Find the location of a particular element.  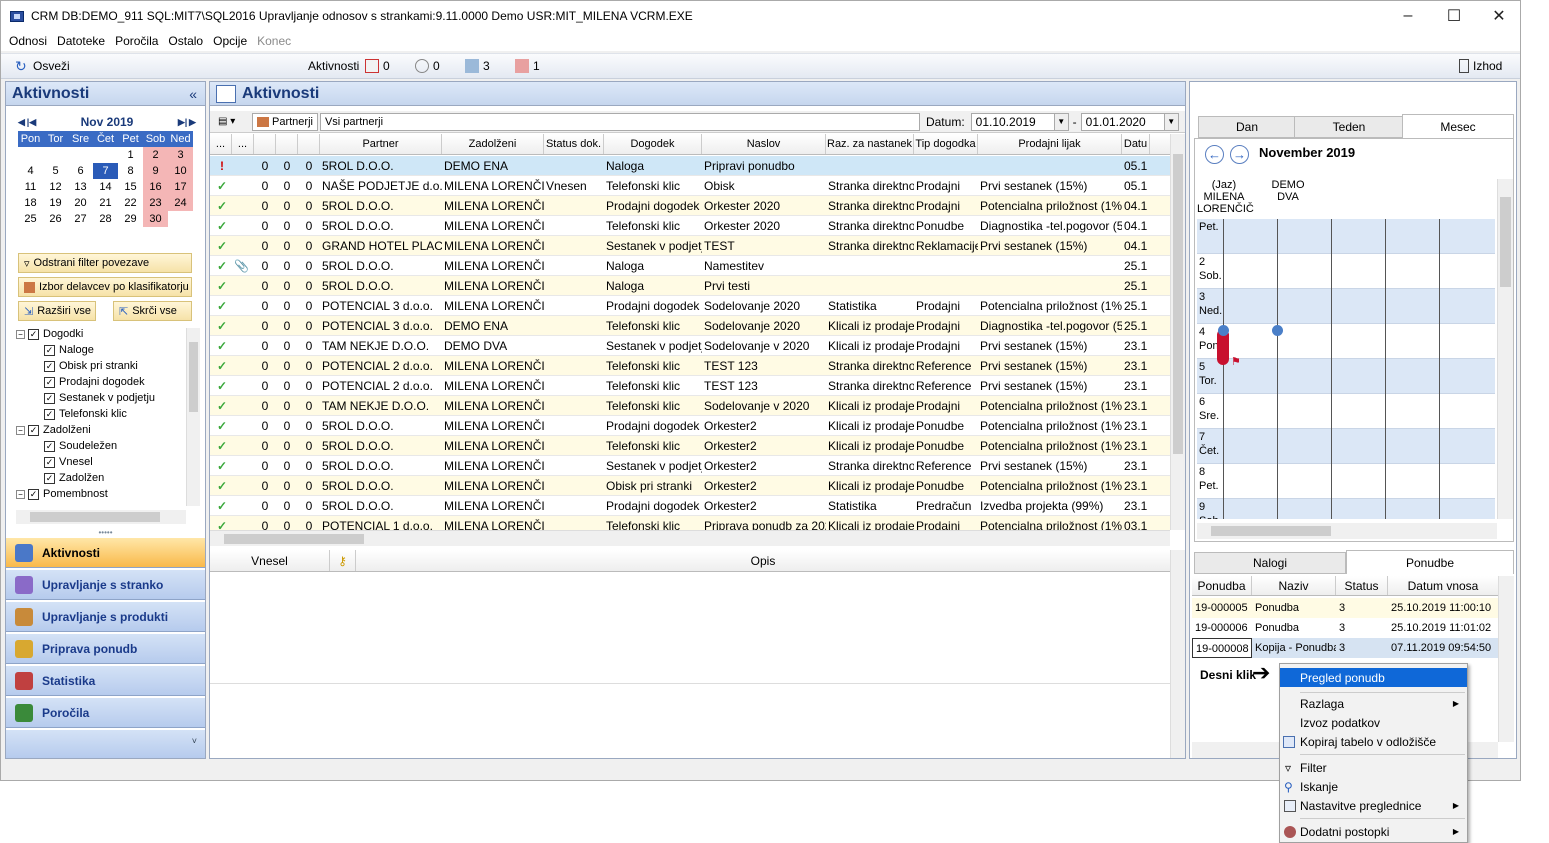

nav-statistika: Statistika is located at coordinates (105, 680).